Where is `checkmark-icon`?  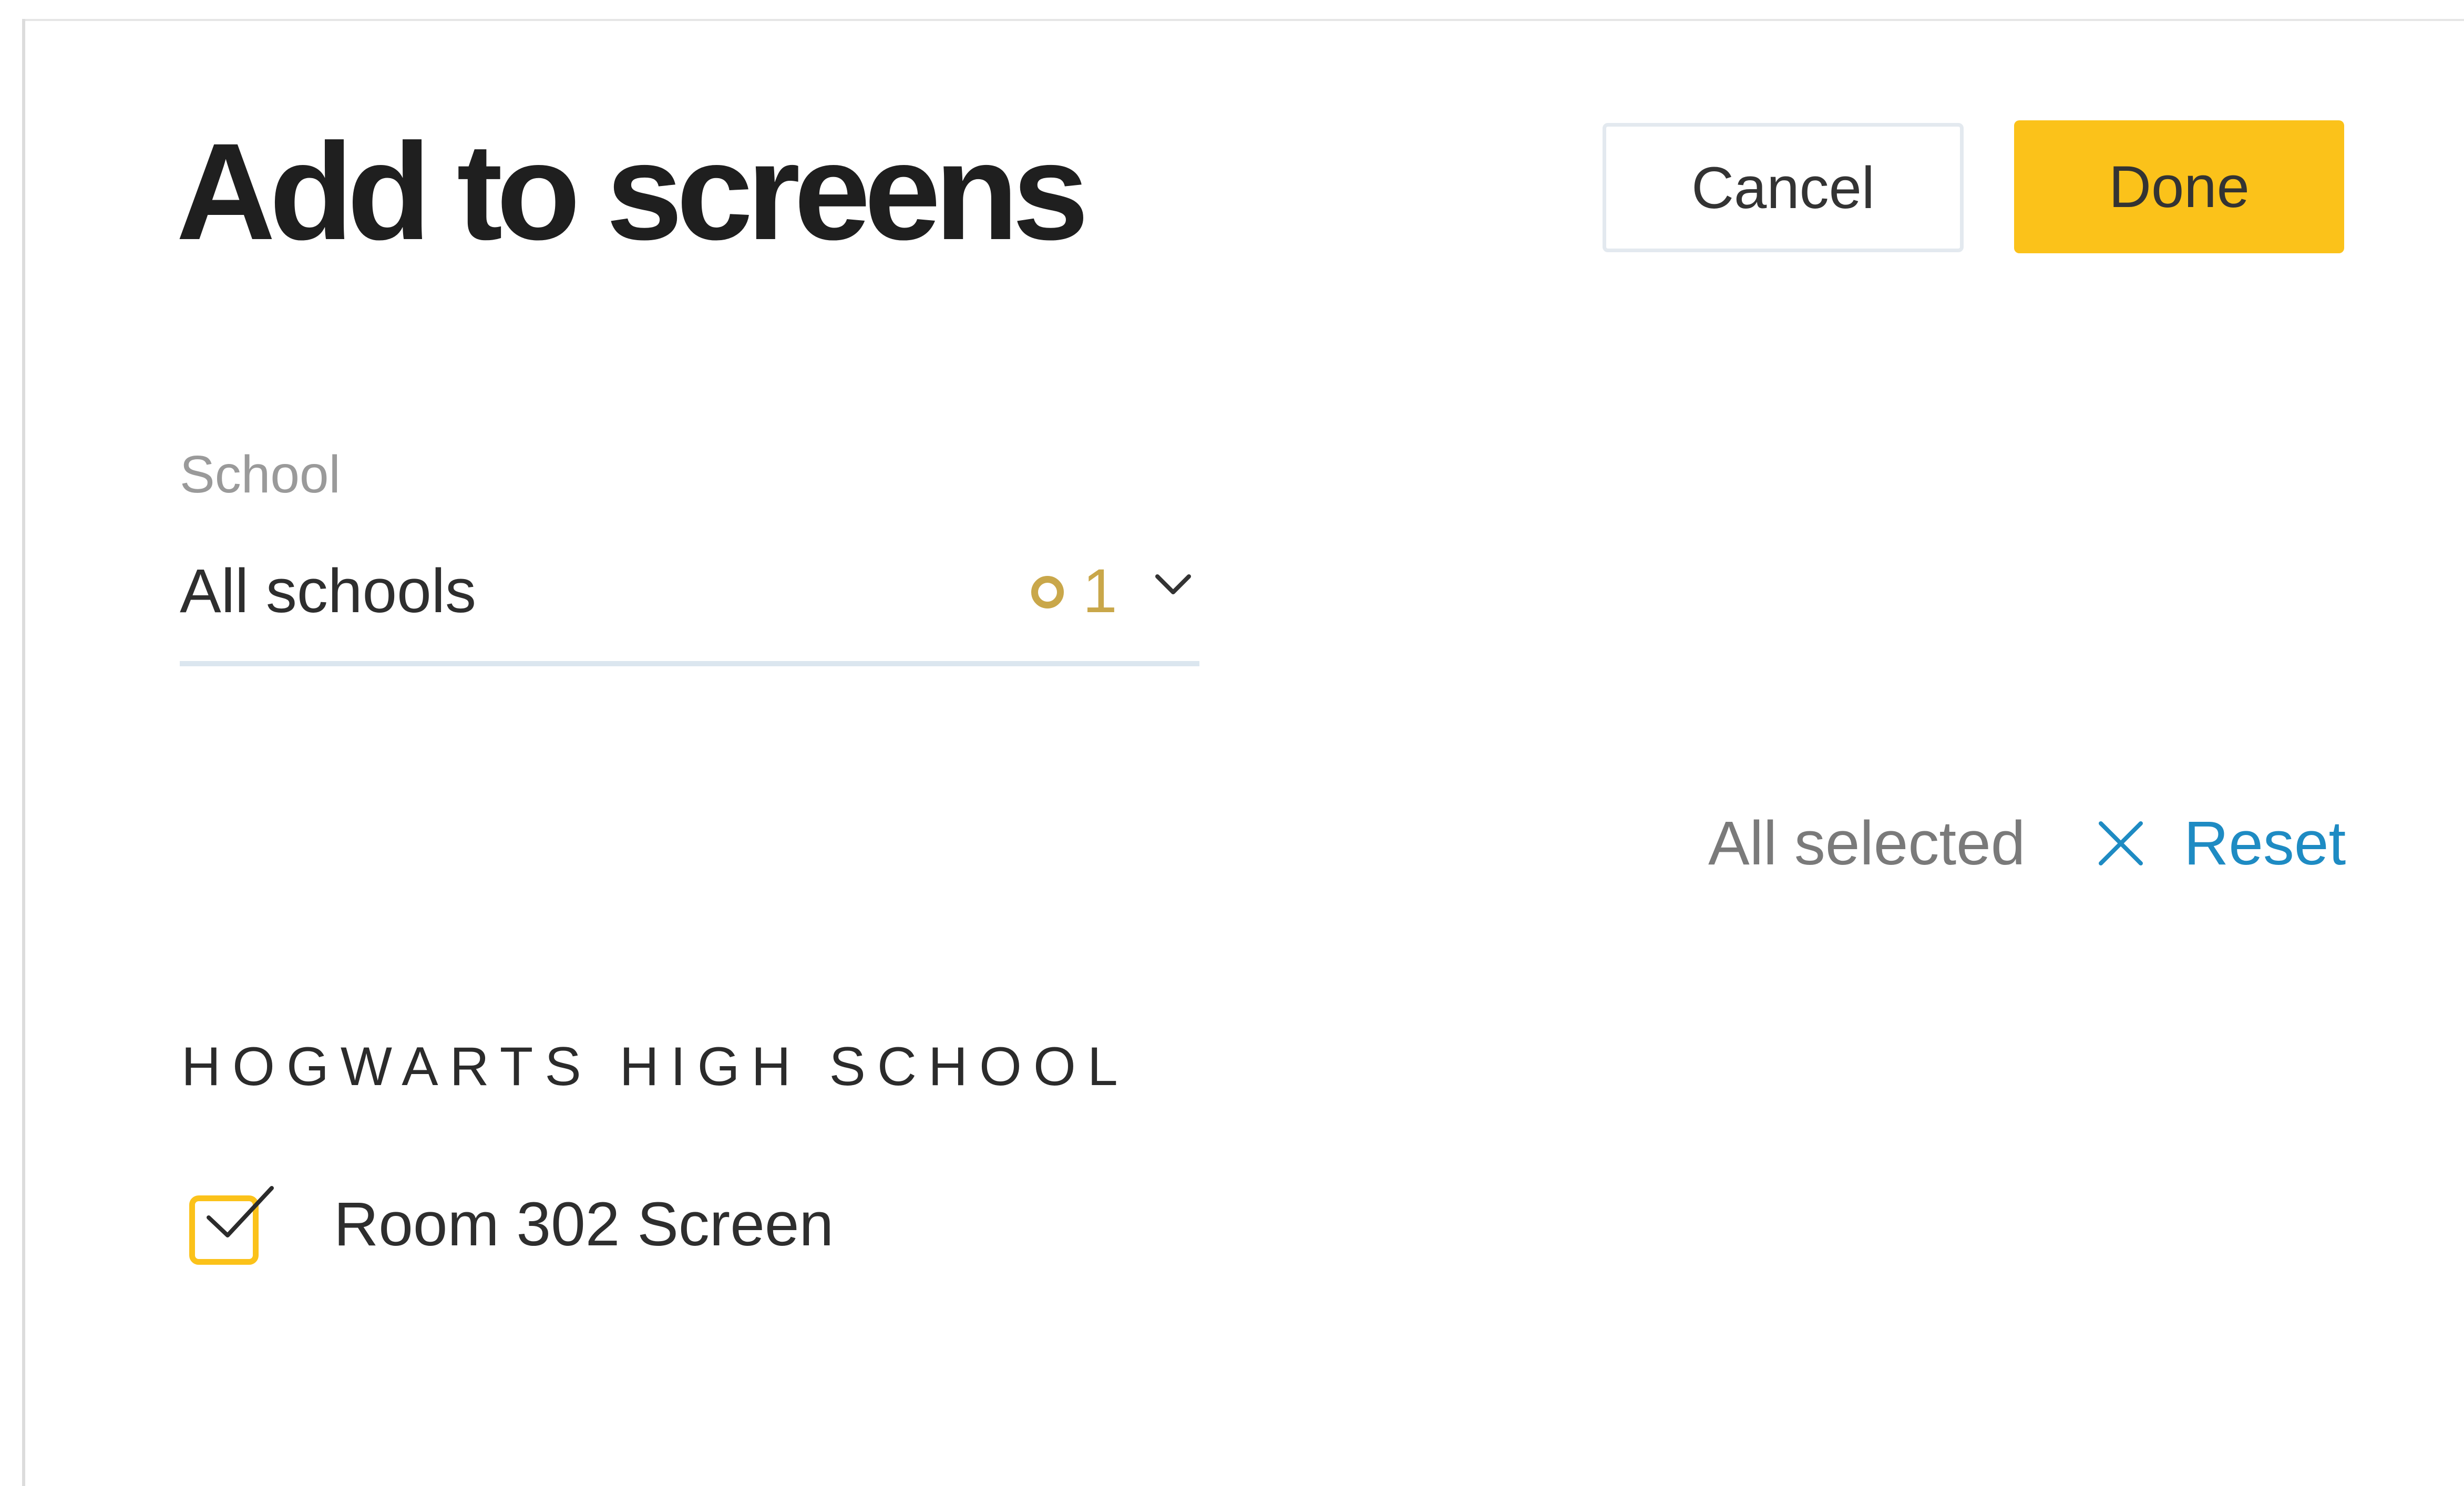 checkmark-icon is located at coordinates (241, 1211).